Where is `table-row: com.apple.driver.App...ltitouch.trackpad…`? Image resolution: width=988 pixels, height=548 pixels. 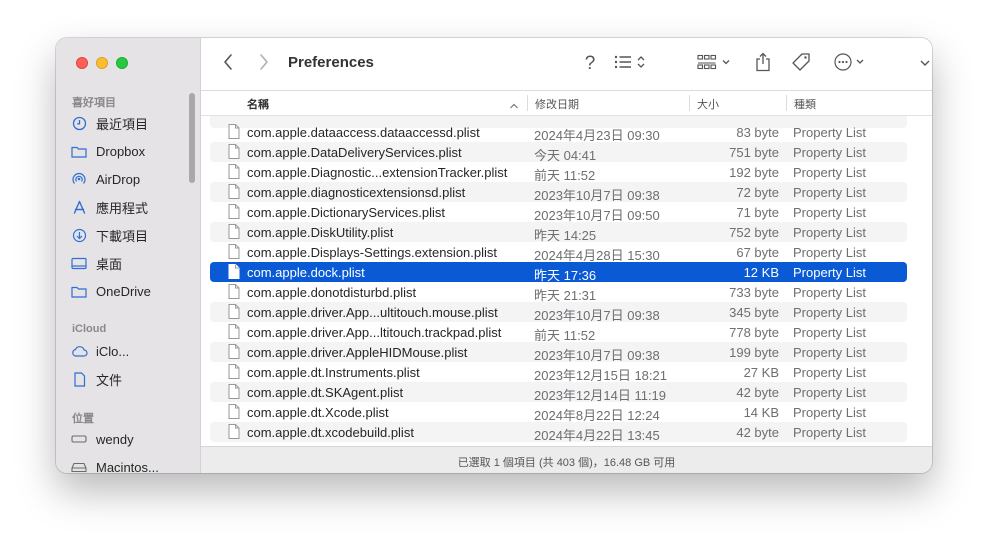 table-row: com.apple.driver.App...ltitouch.trackpad… is located at coordinates (558, 332).